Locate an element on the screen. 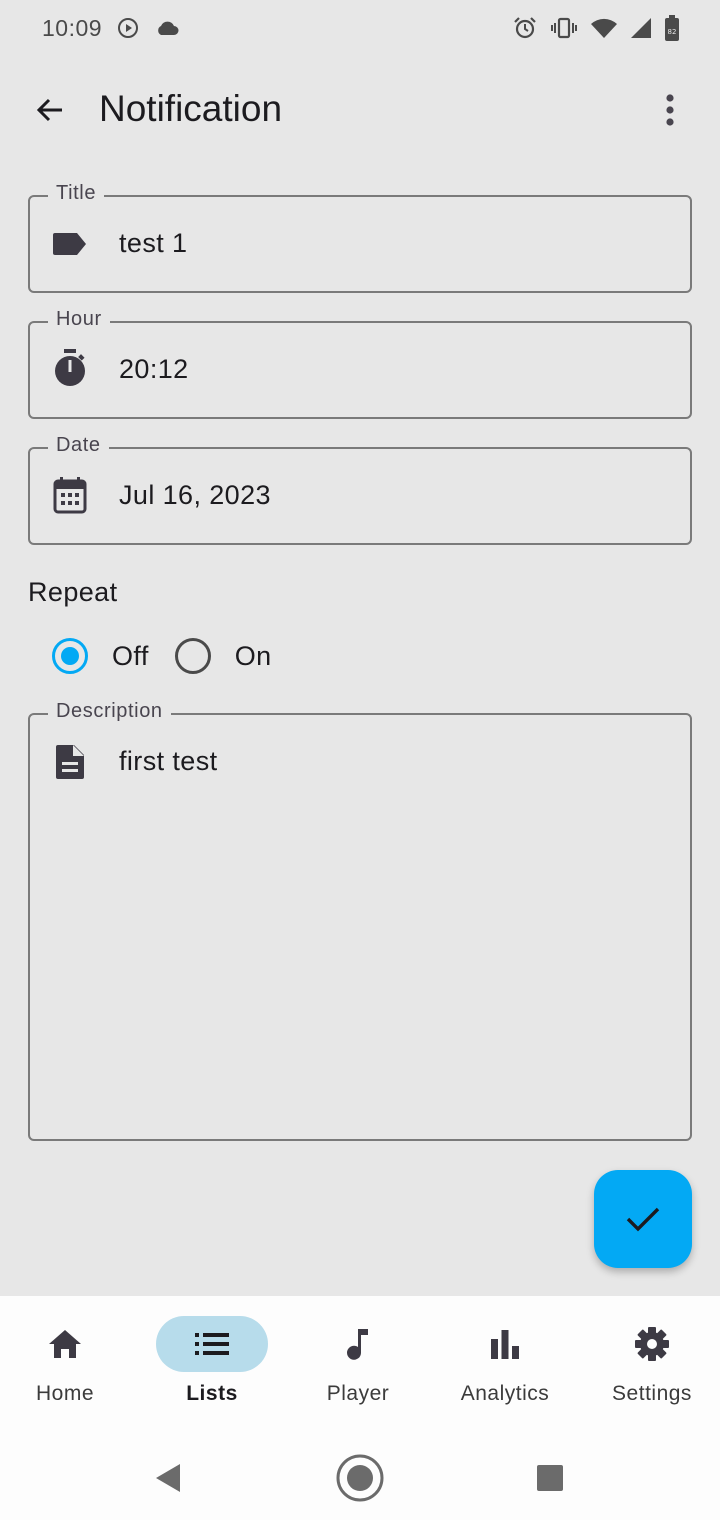 The image size is (720, 1520). bar-chart-icon is located at coordinates (505, 1344).